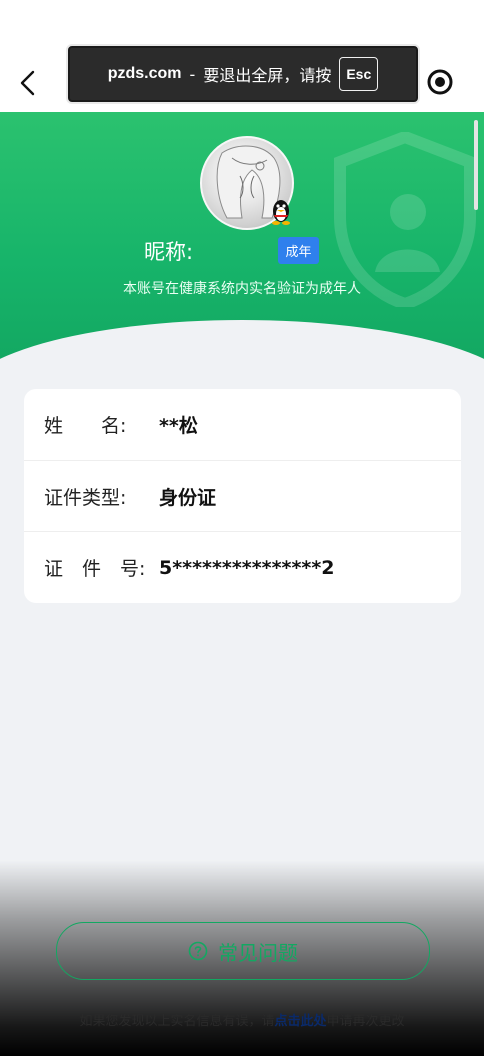  I want to click on info-row-id-number: 证 件 号: 5***************2, so click(242, 567).